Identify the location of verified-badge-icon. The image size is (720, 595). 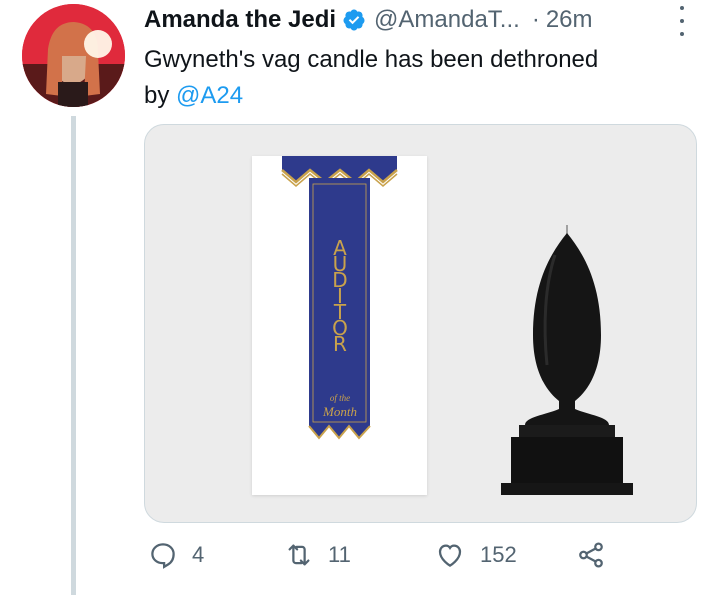
(354, 20).